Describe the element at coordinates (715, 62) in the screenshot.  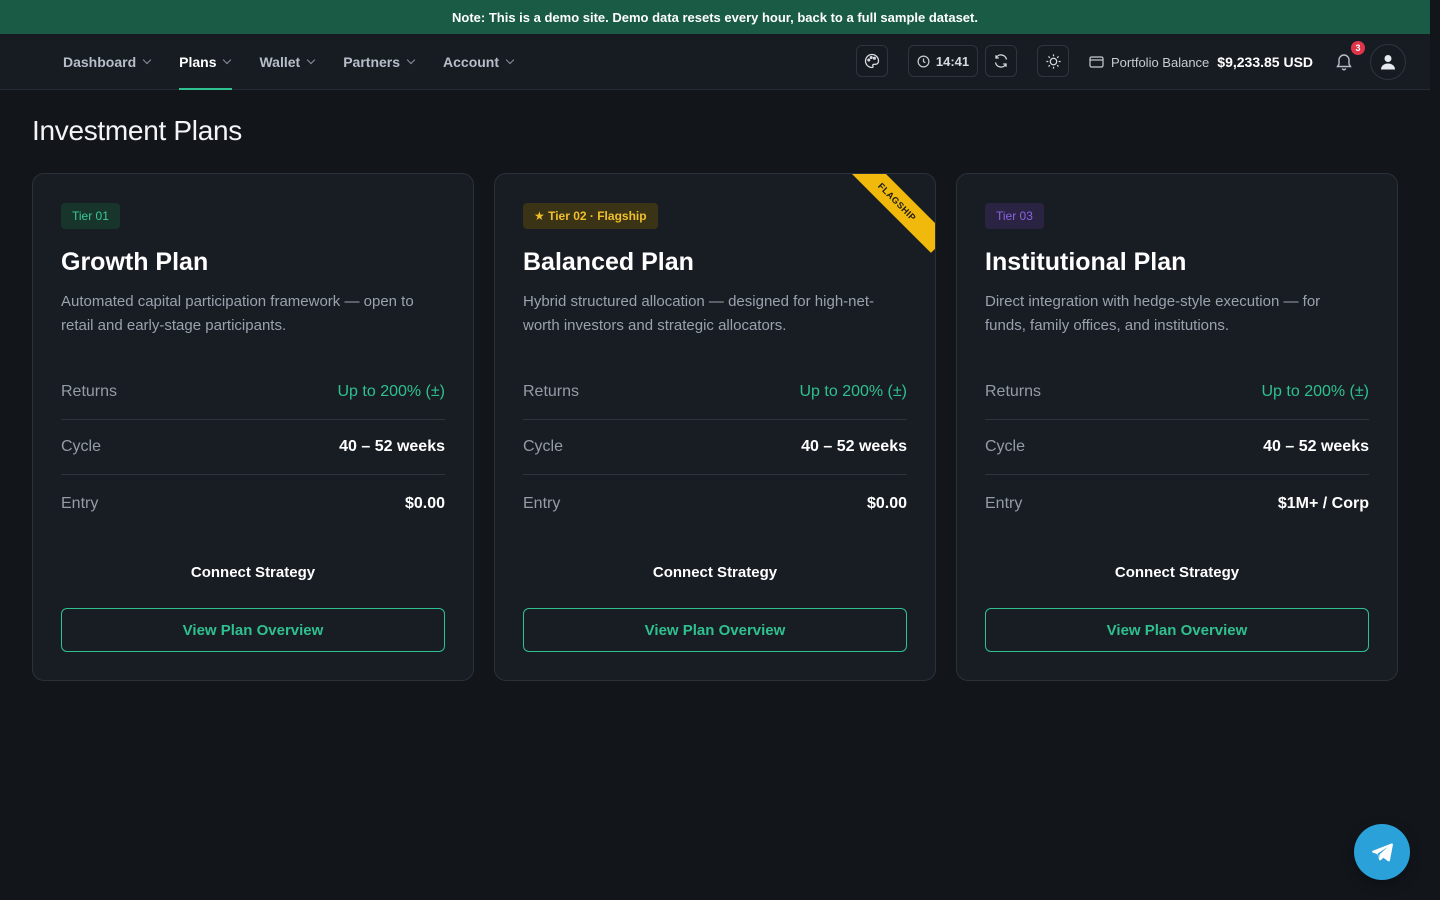
I see `top-navbar: Dashboard Plans Wallet Partners Account` at that location.